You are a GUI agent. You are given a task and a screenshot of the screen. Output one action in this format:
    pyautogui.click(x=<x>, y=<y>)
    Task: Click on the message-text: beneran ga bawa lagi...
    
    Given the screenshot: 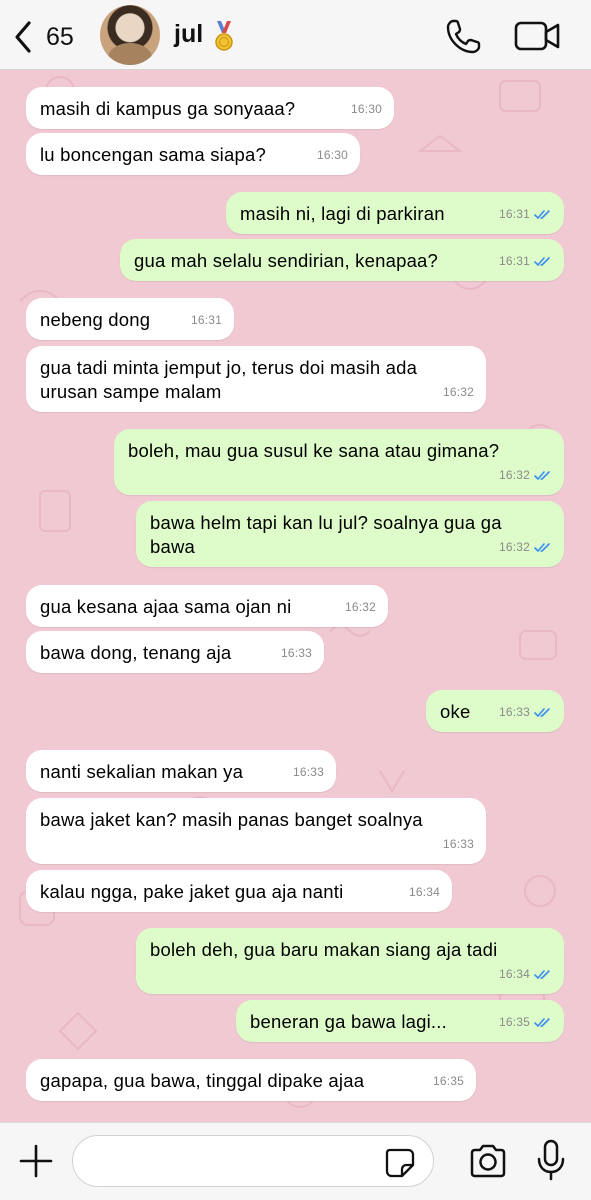 What is the action you would take?
    pyautogui.click(x=348, y=1021)
    